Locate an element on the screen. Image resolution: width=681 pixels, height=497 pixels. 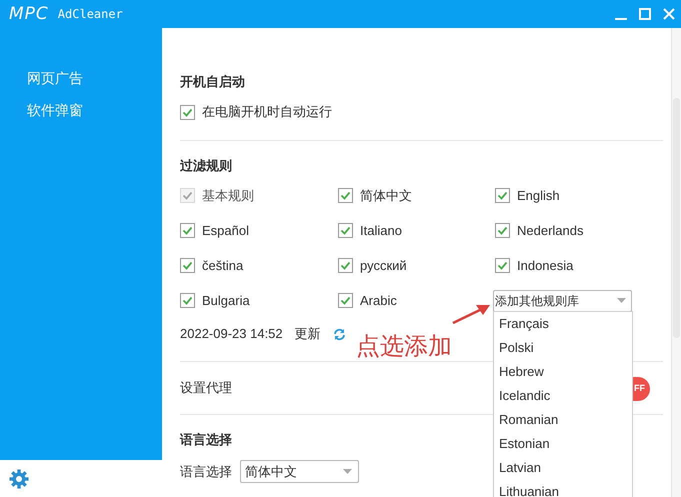
checkbox-label: Bulgaria is located at coordinates (226, 301).